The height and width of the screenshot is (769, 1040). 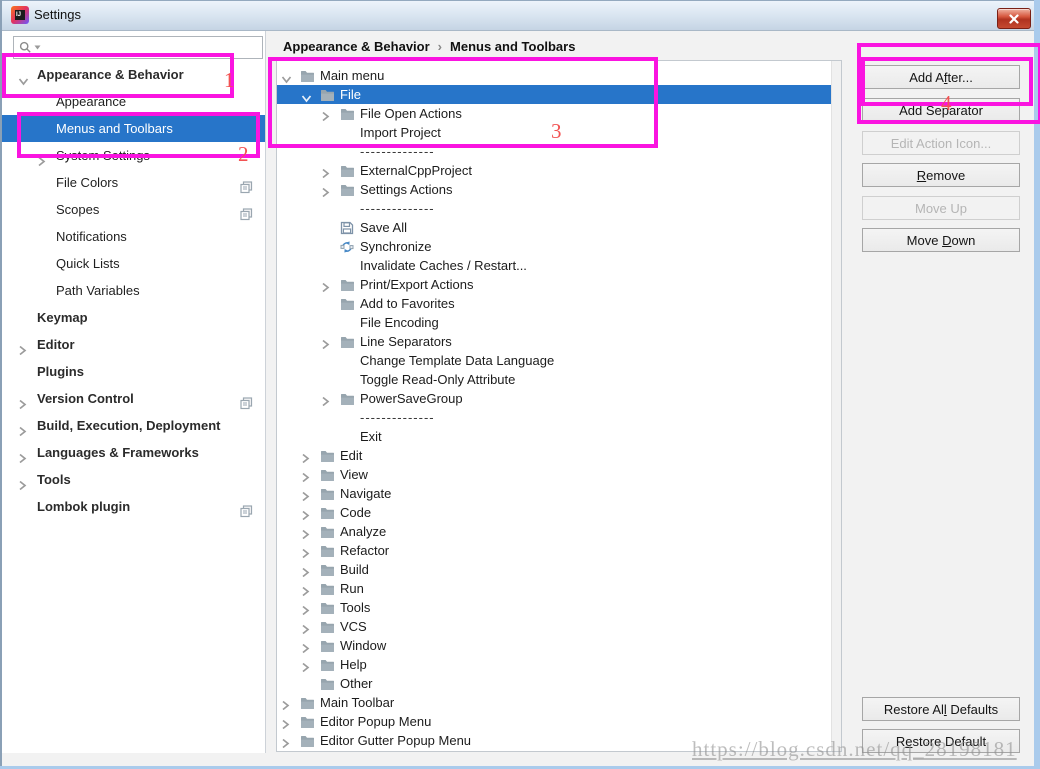 What do you see at coordinates (554, 664) in the screenshot?
I see `tree-row-help: Help` at bounding box center [554, 664].